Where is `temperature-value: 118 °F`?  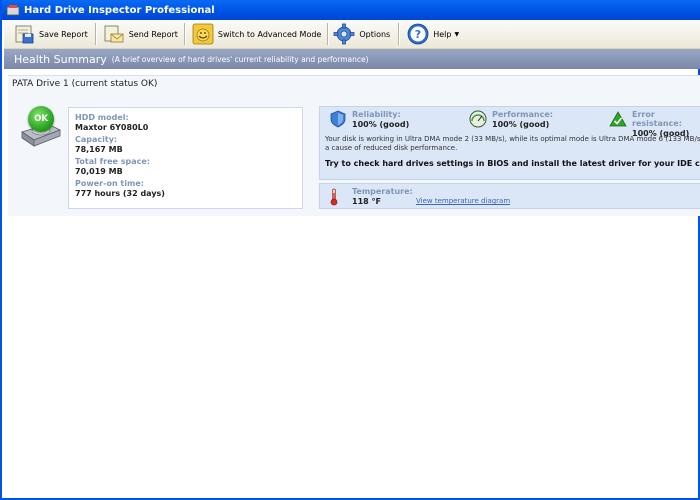
temperature-value: 118 °F is located at coordinates (366, 201).